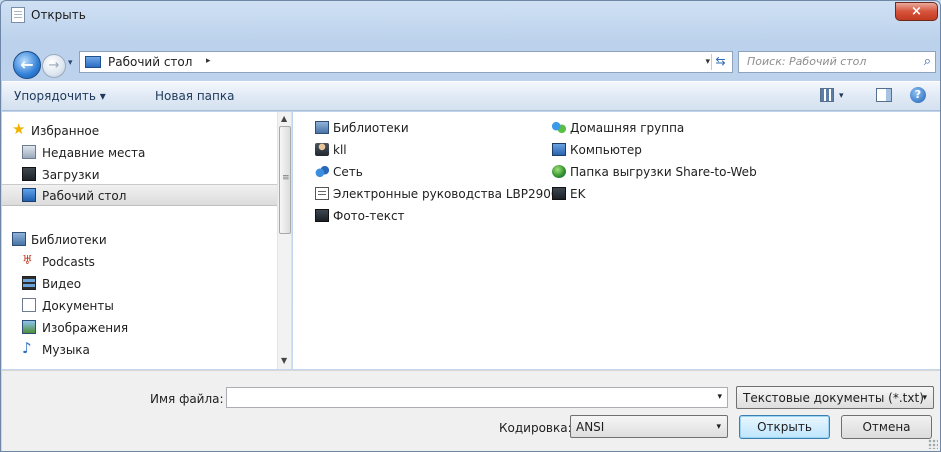 The image size is (941, 452). Describe the element at coordinates (606, 150) in the screenshot. I see `file-item-label: Компьютер` at that location.